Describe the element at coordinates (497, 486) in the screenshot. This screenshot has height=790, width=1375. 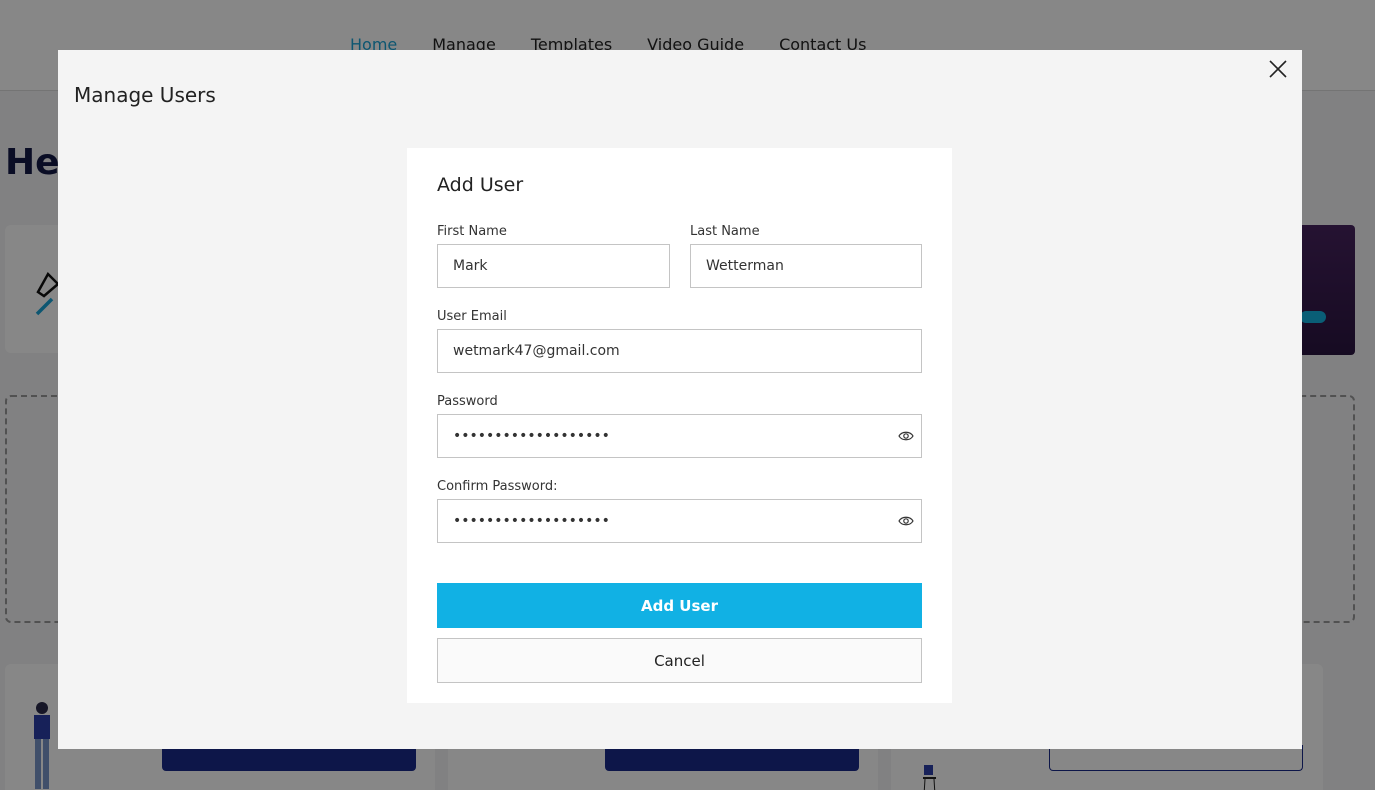
I see `confirm-password-label: Confirm Password:` at that location.